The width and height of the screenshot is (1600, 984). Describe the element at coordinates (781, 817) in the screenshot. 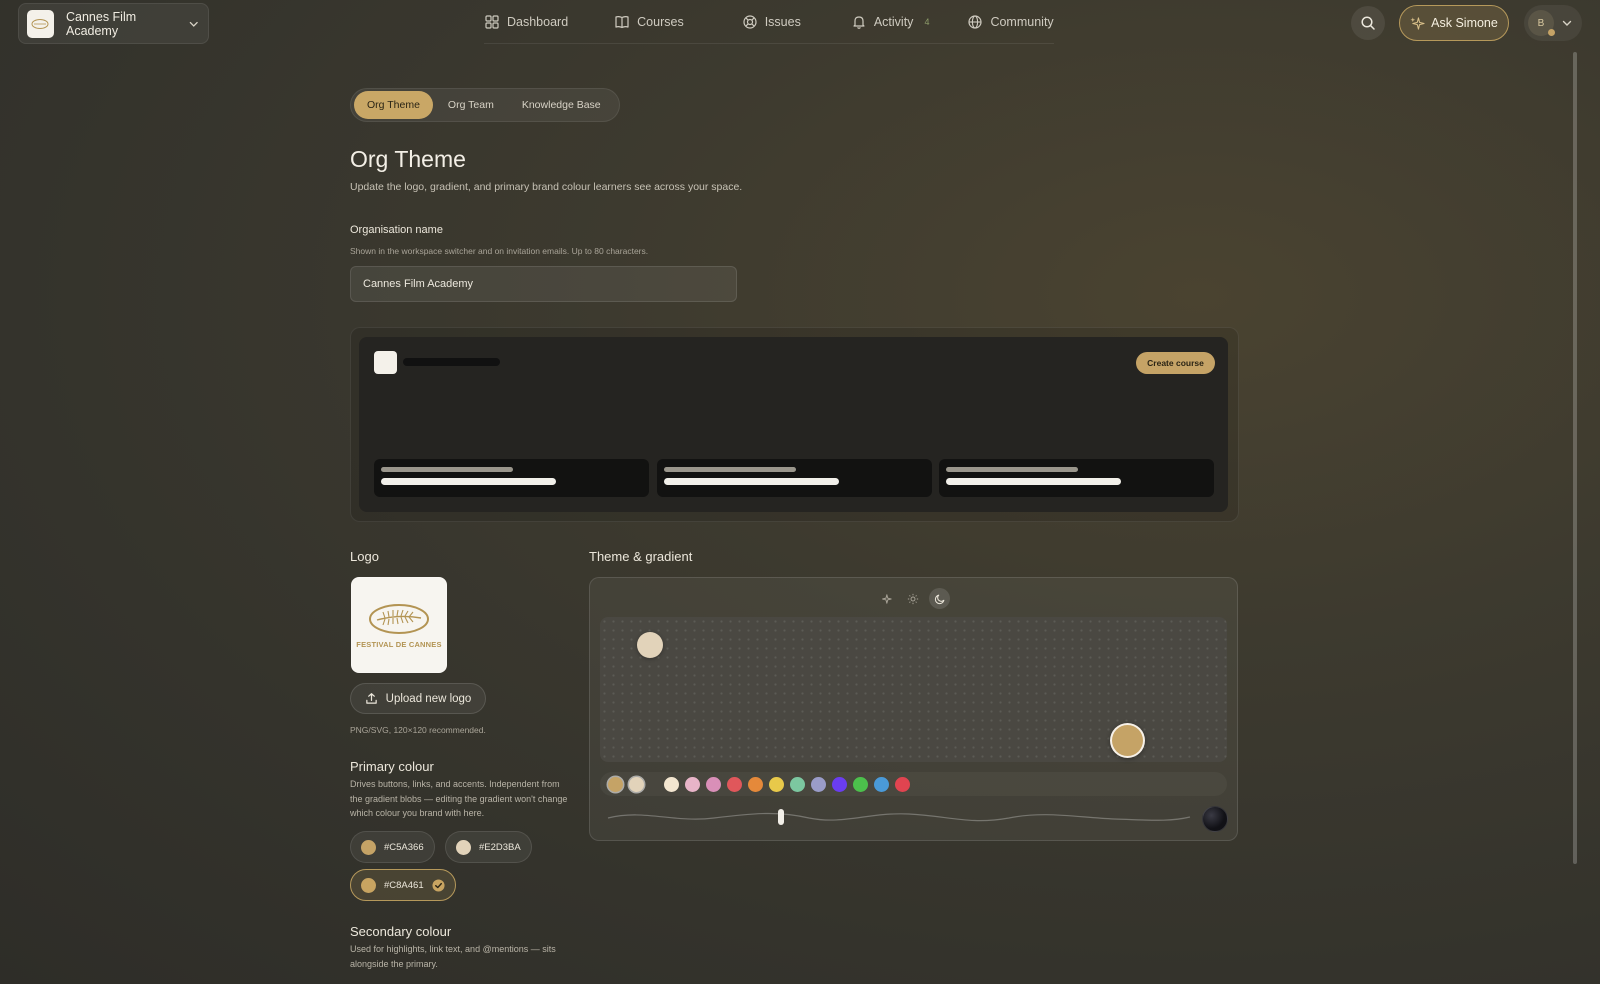

I see `wave-slider-handle` at that location.